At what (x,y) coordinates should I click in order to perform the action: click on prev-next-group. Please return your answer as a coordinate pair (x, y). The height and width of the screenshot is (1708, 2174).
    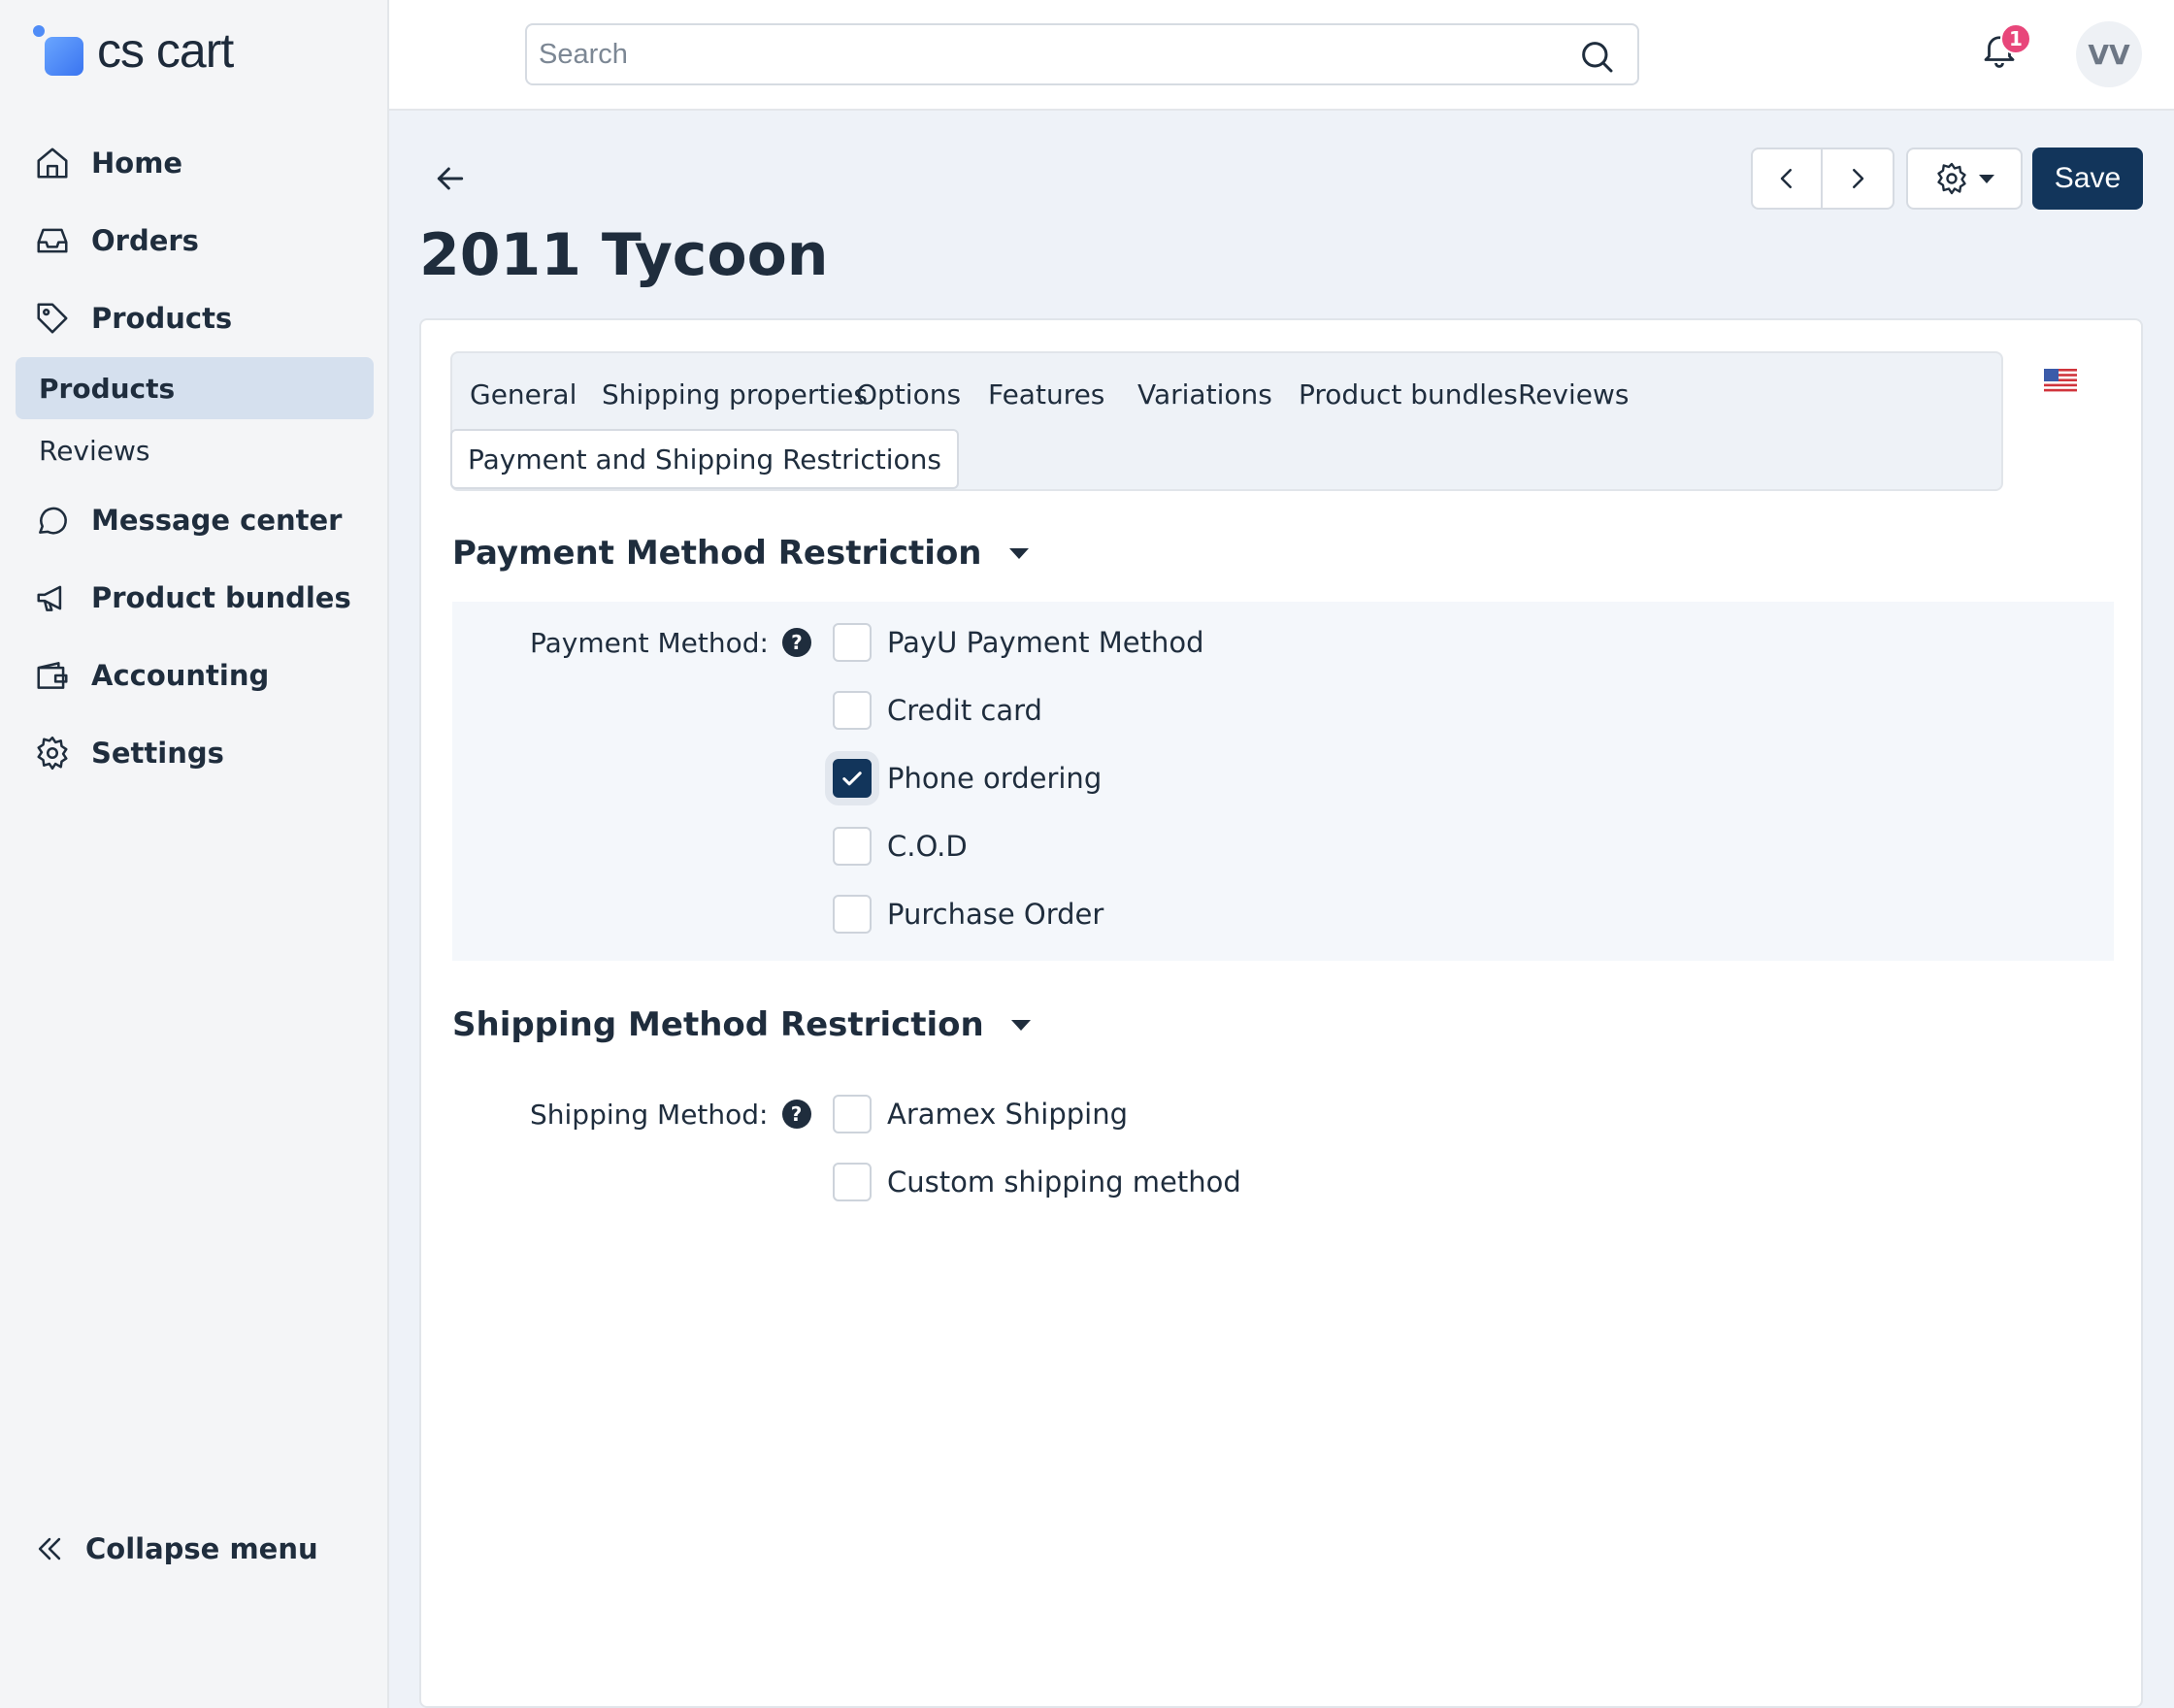
    Looking at the image, I should click on (1822, 179).